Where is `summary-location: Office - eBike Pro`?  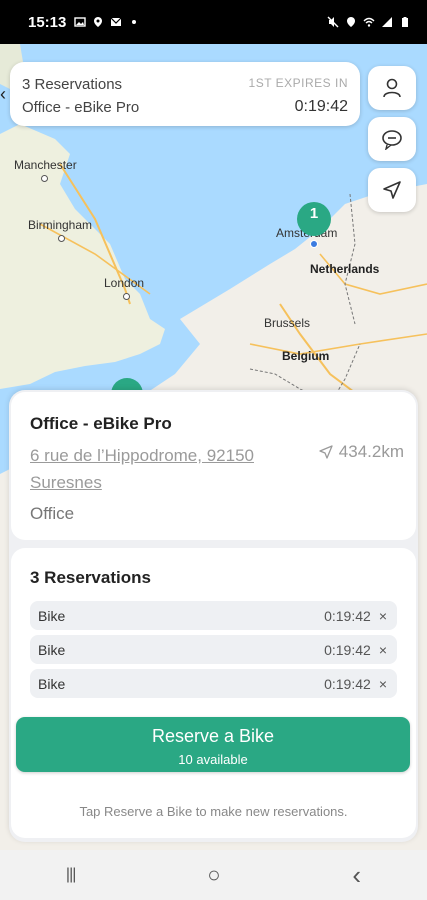
summary-location: Office - eBike Pro is located at coordinates (81, 107).